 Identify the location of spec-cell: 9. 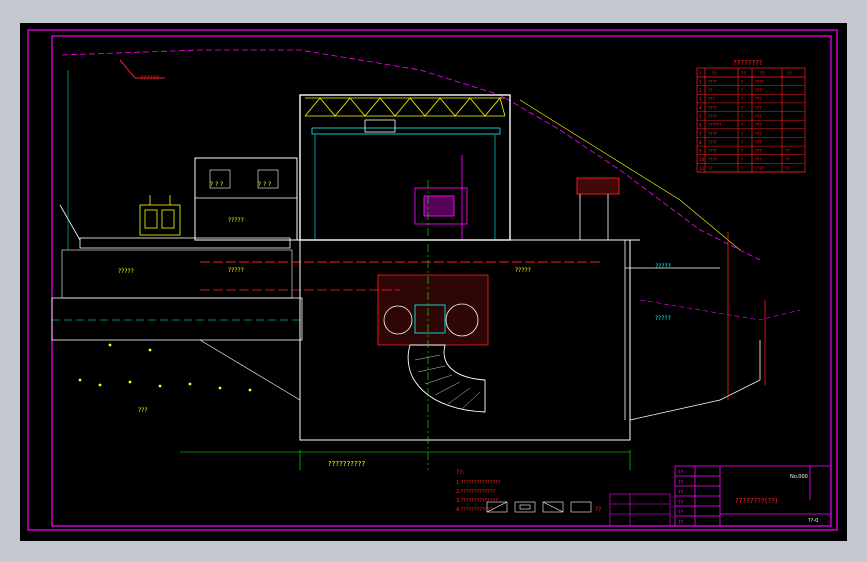
(700, 151).